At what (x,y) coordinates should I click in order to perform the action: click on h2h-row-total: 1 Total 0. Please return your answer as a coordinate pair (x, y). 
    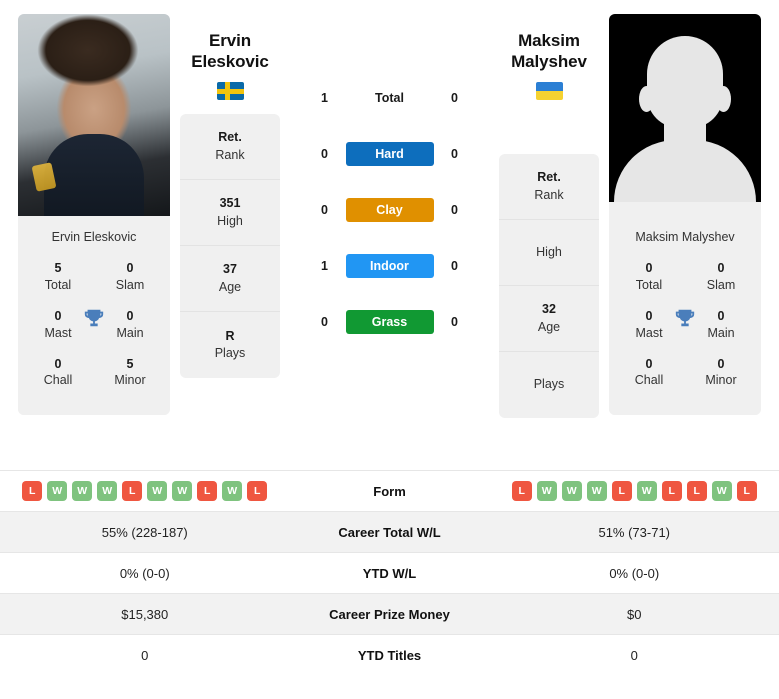
    Looking at the image, I should click on (389, 98).